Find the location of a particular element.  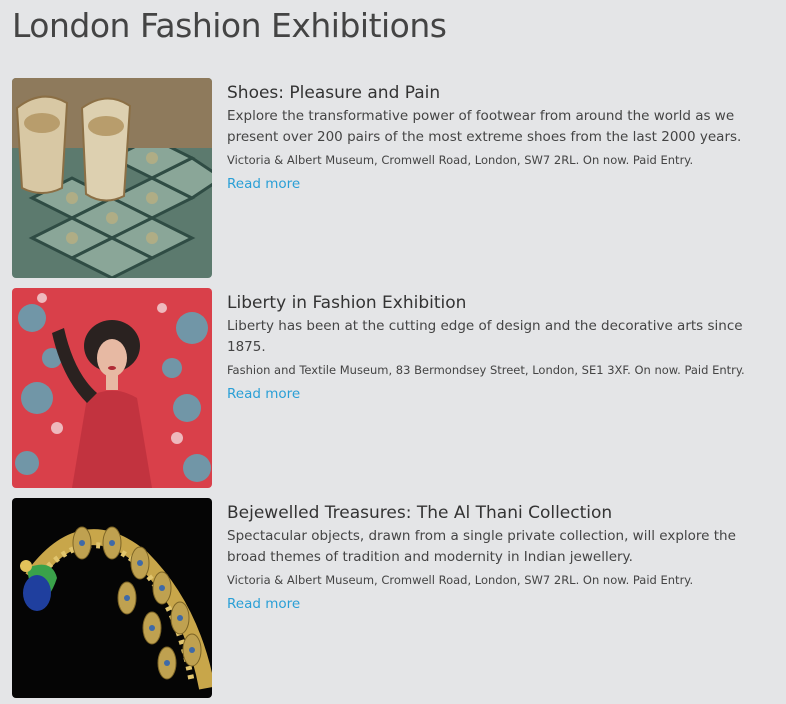

peacock-brooch-photo is located at coordinates (112, 598).